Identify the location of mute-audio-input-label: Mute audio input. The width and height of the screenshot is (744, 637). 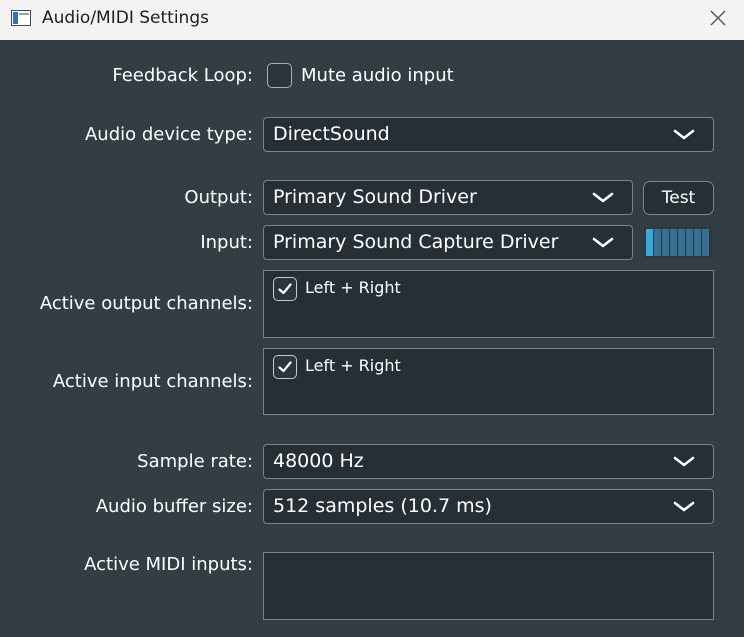
(377, 75).